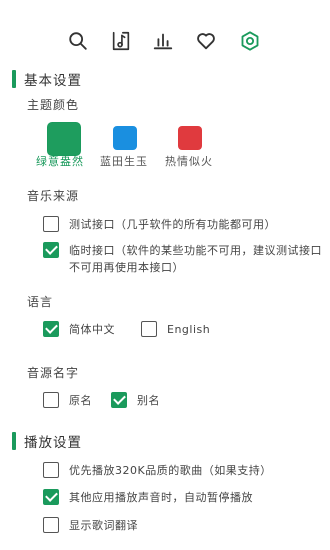 This screenshot has height=550, width=330. What do you see at coordinates (53, 81) in the screenshot?
I see `section-title-text: 基本设置` at bounding box center [53, 81].